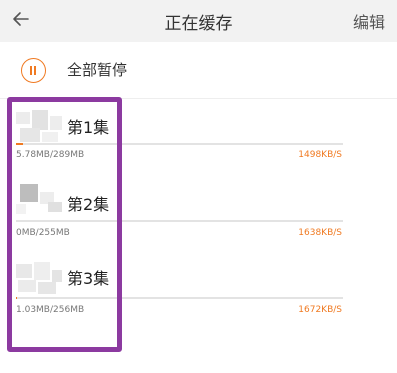  Describe the element at coordinates (97, 70) in the screenshot. I see `pause-all-label: 全部暂停` at that location.